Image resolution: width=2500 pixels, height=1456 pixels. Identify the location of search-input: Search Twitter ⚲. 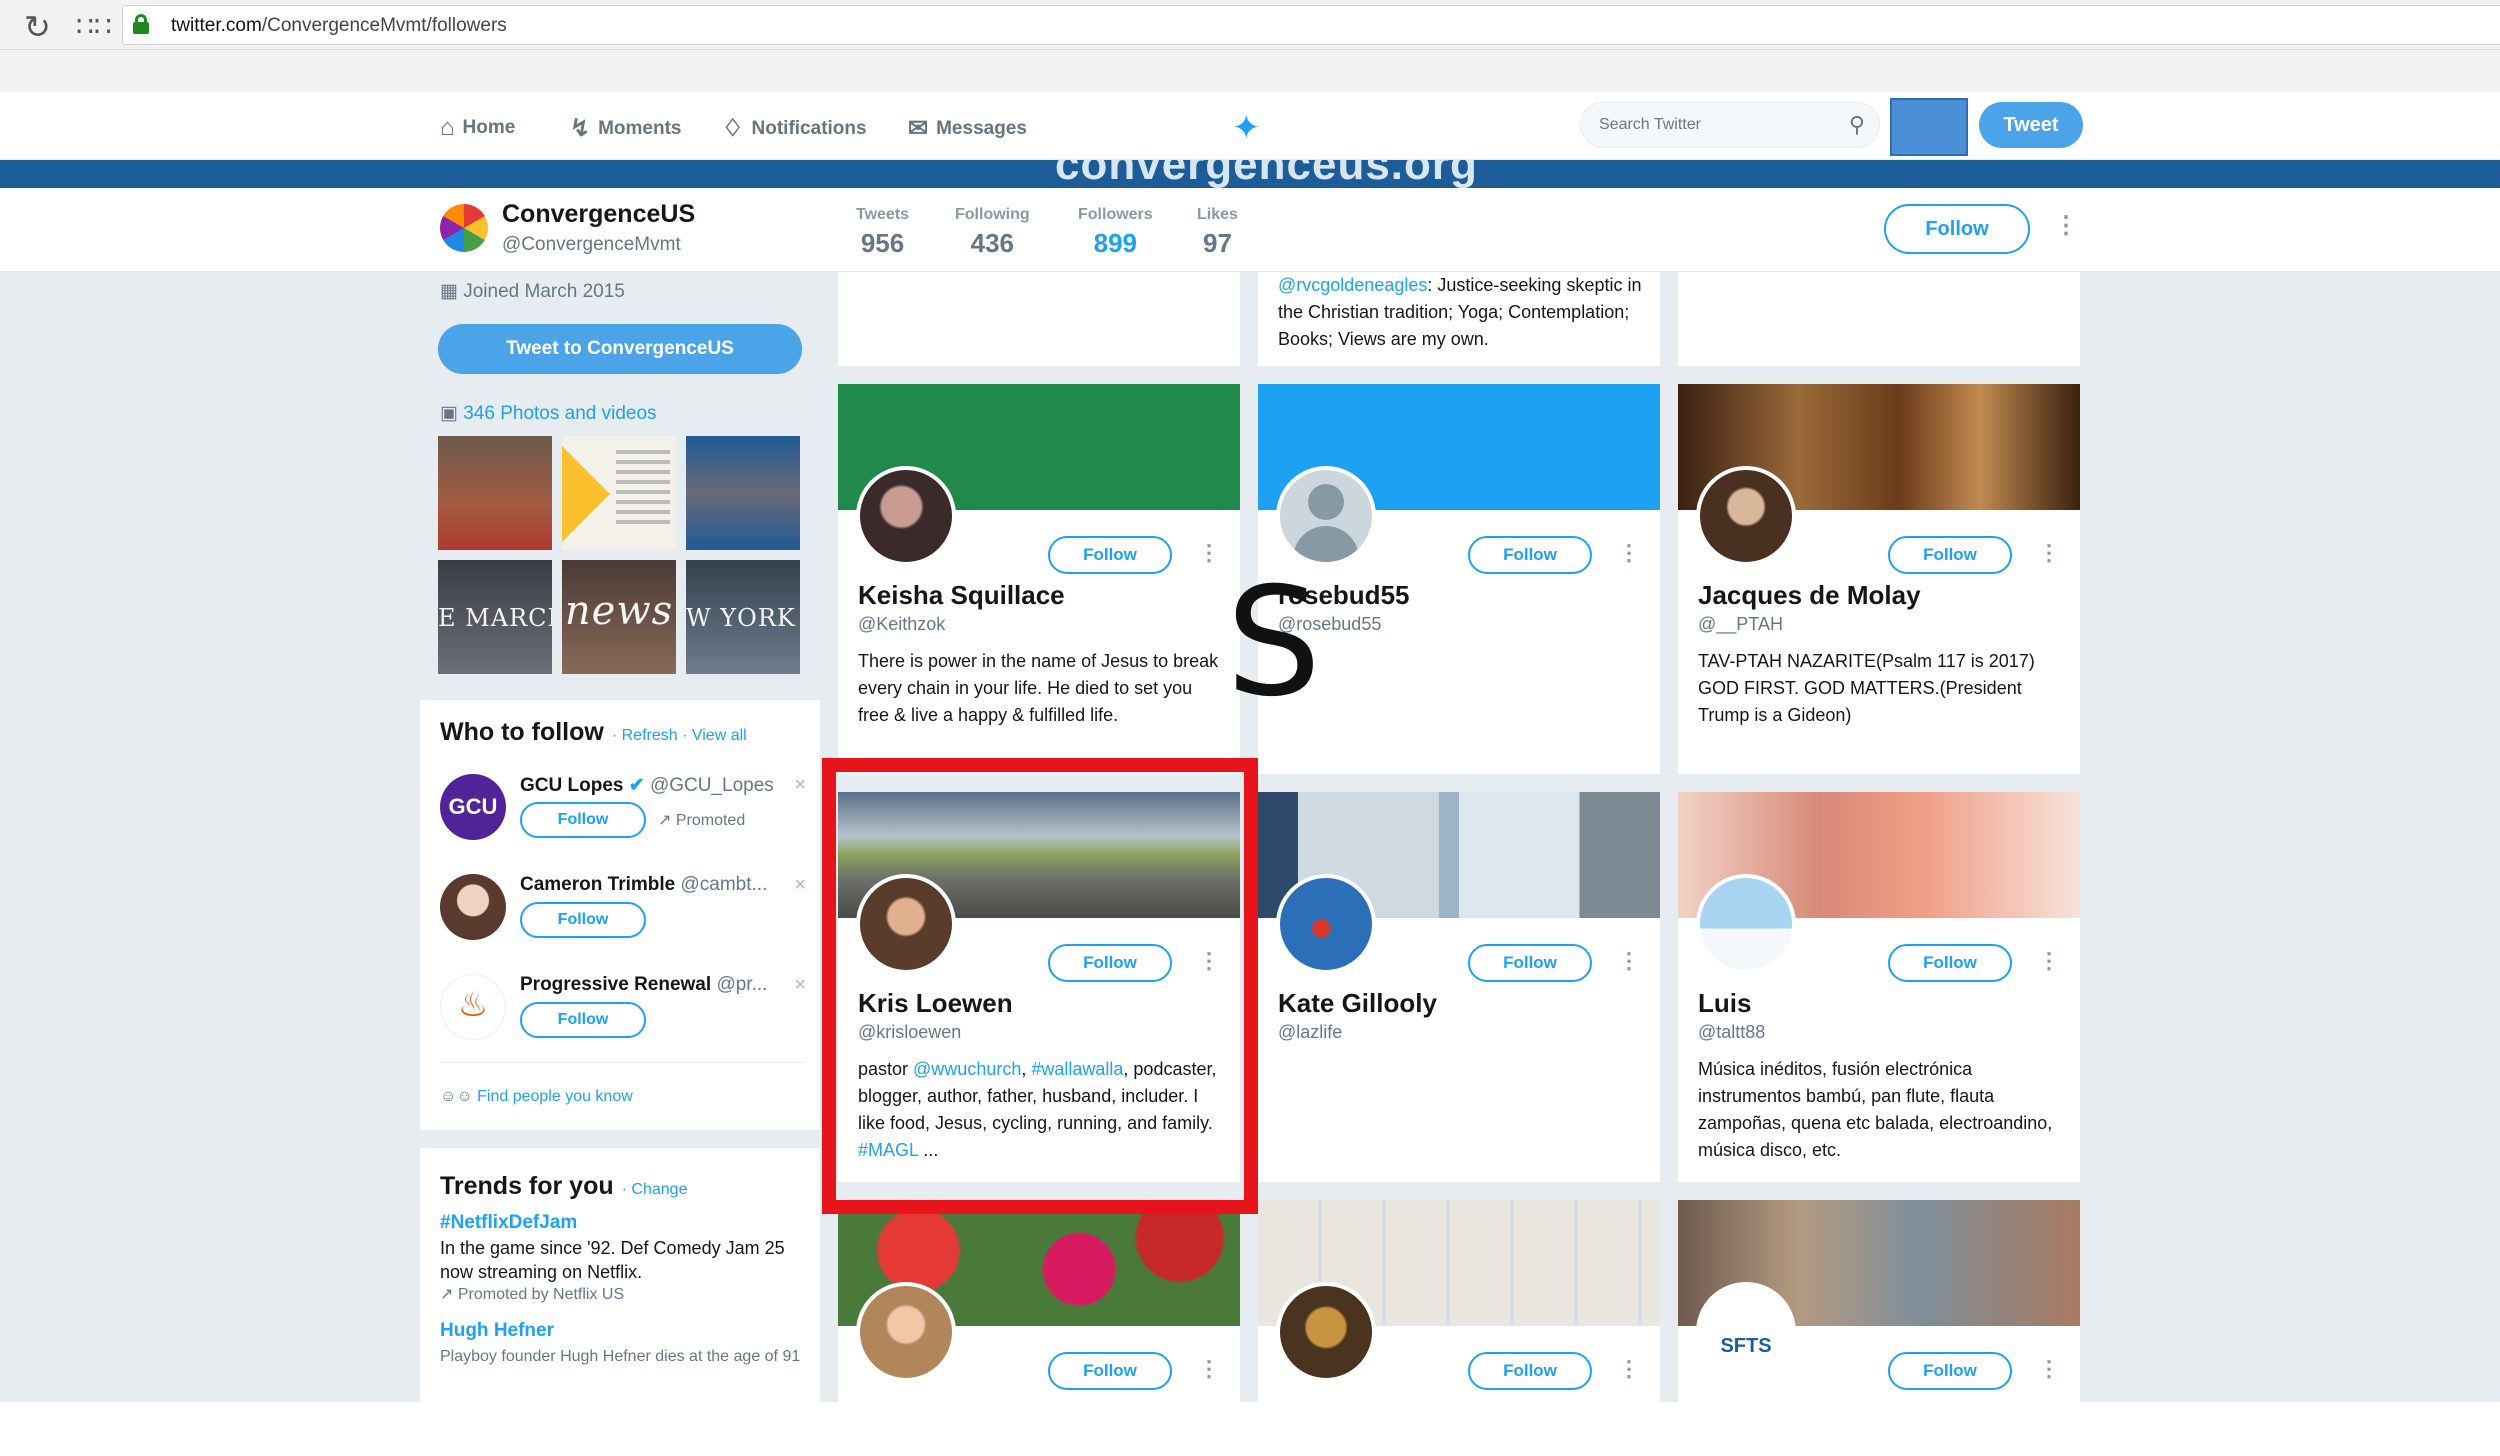
(1730, 125).